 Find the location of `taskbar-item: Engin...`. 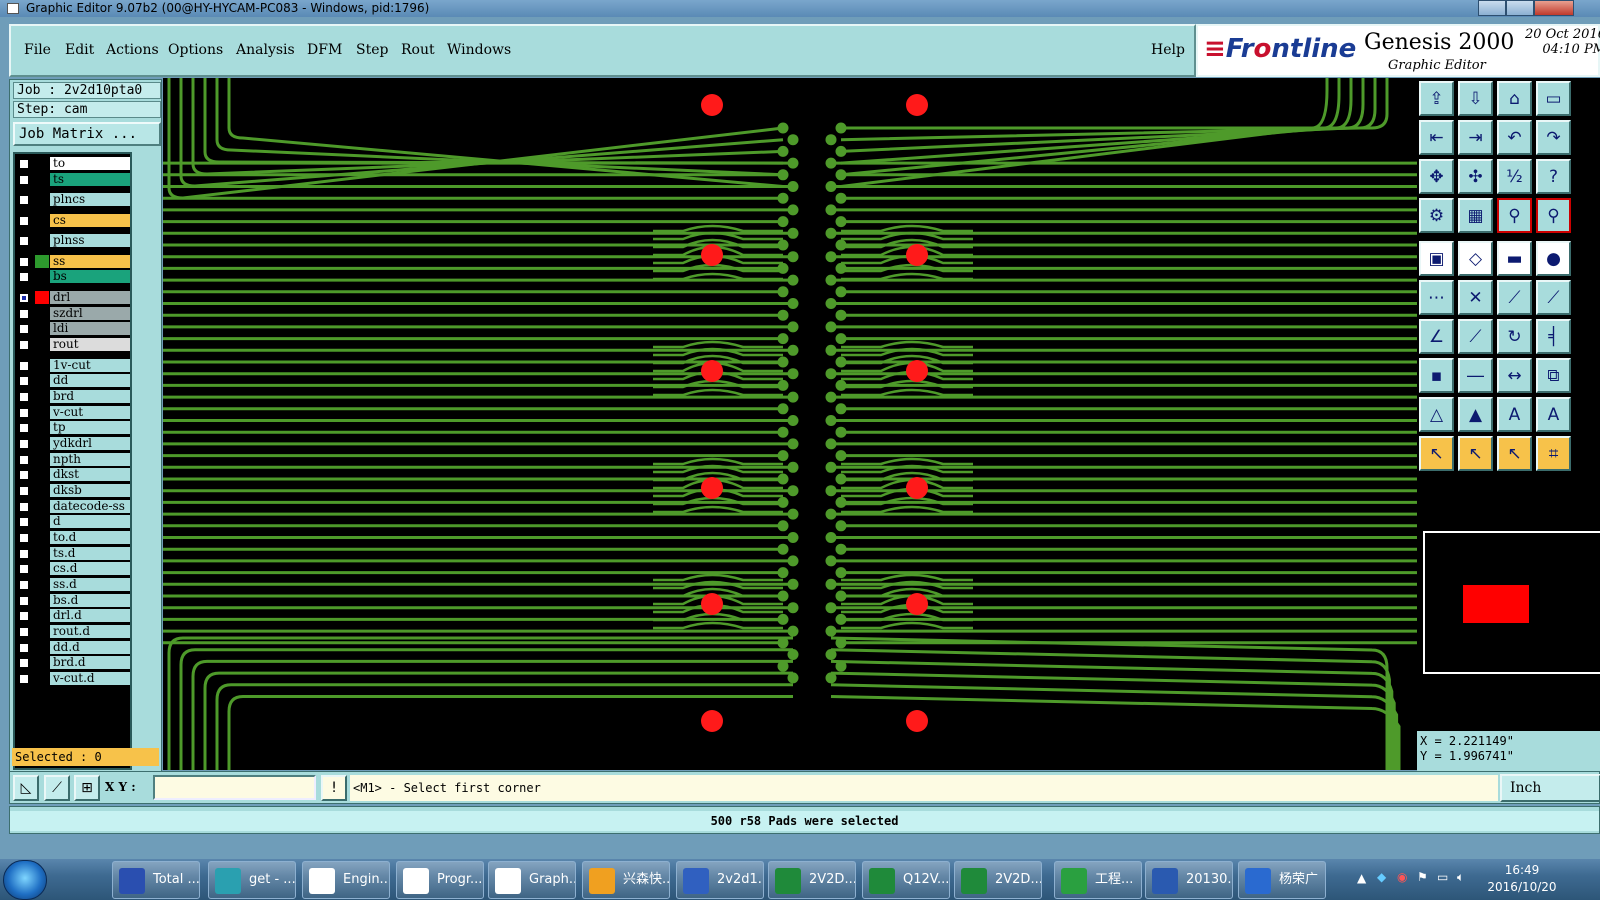

taskbar-item: Engin... is located at coordinates (346, 880).